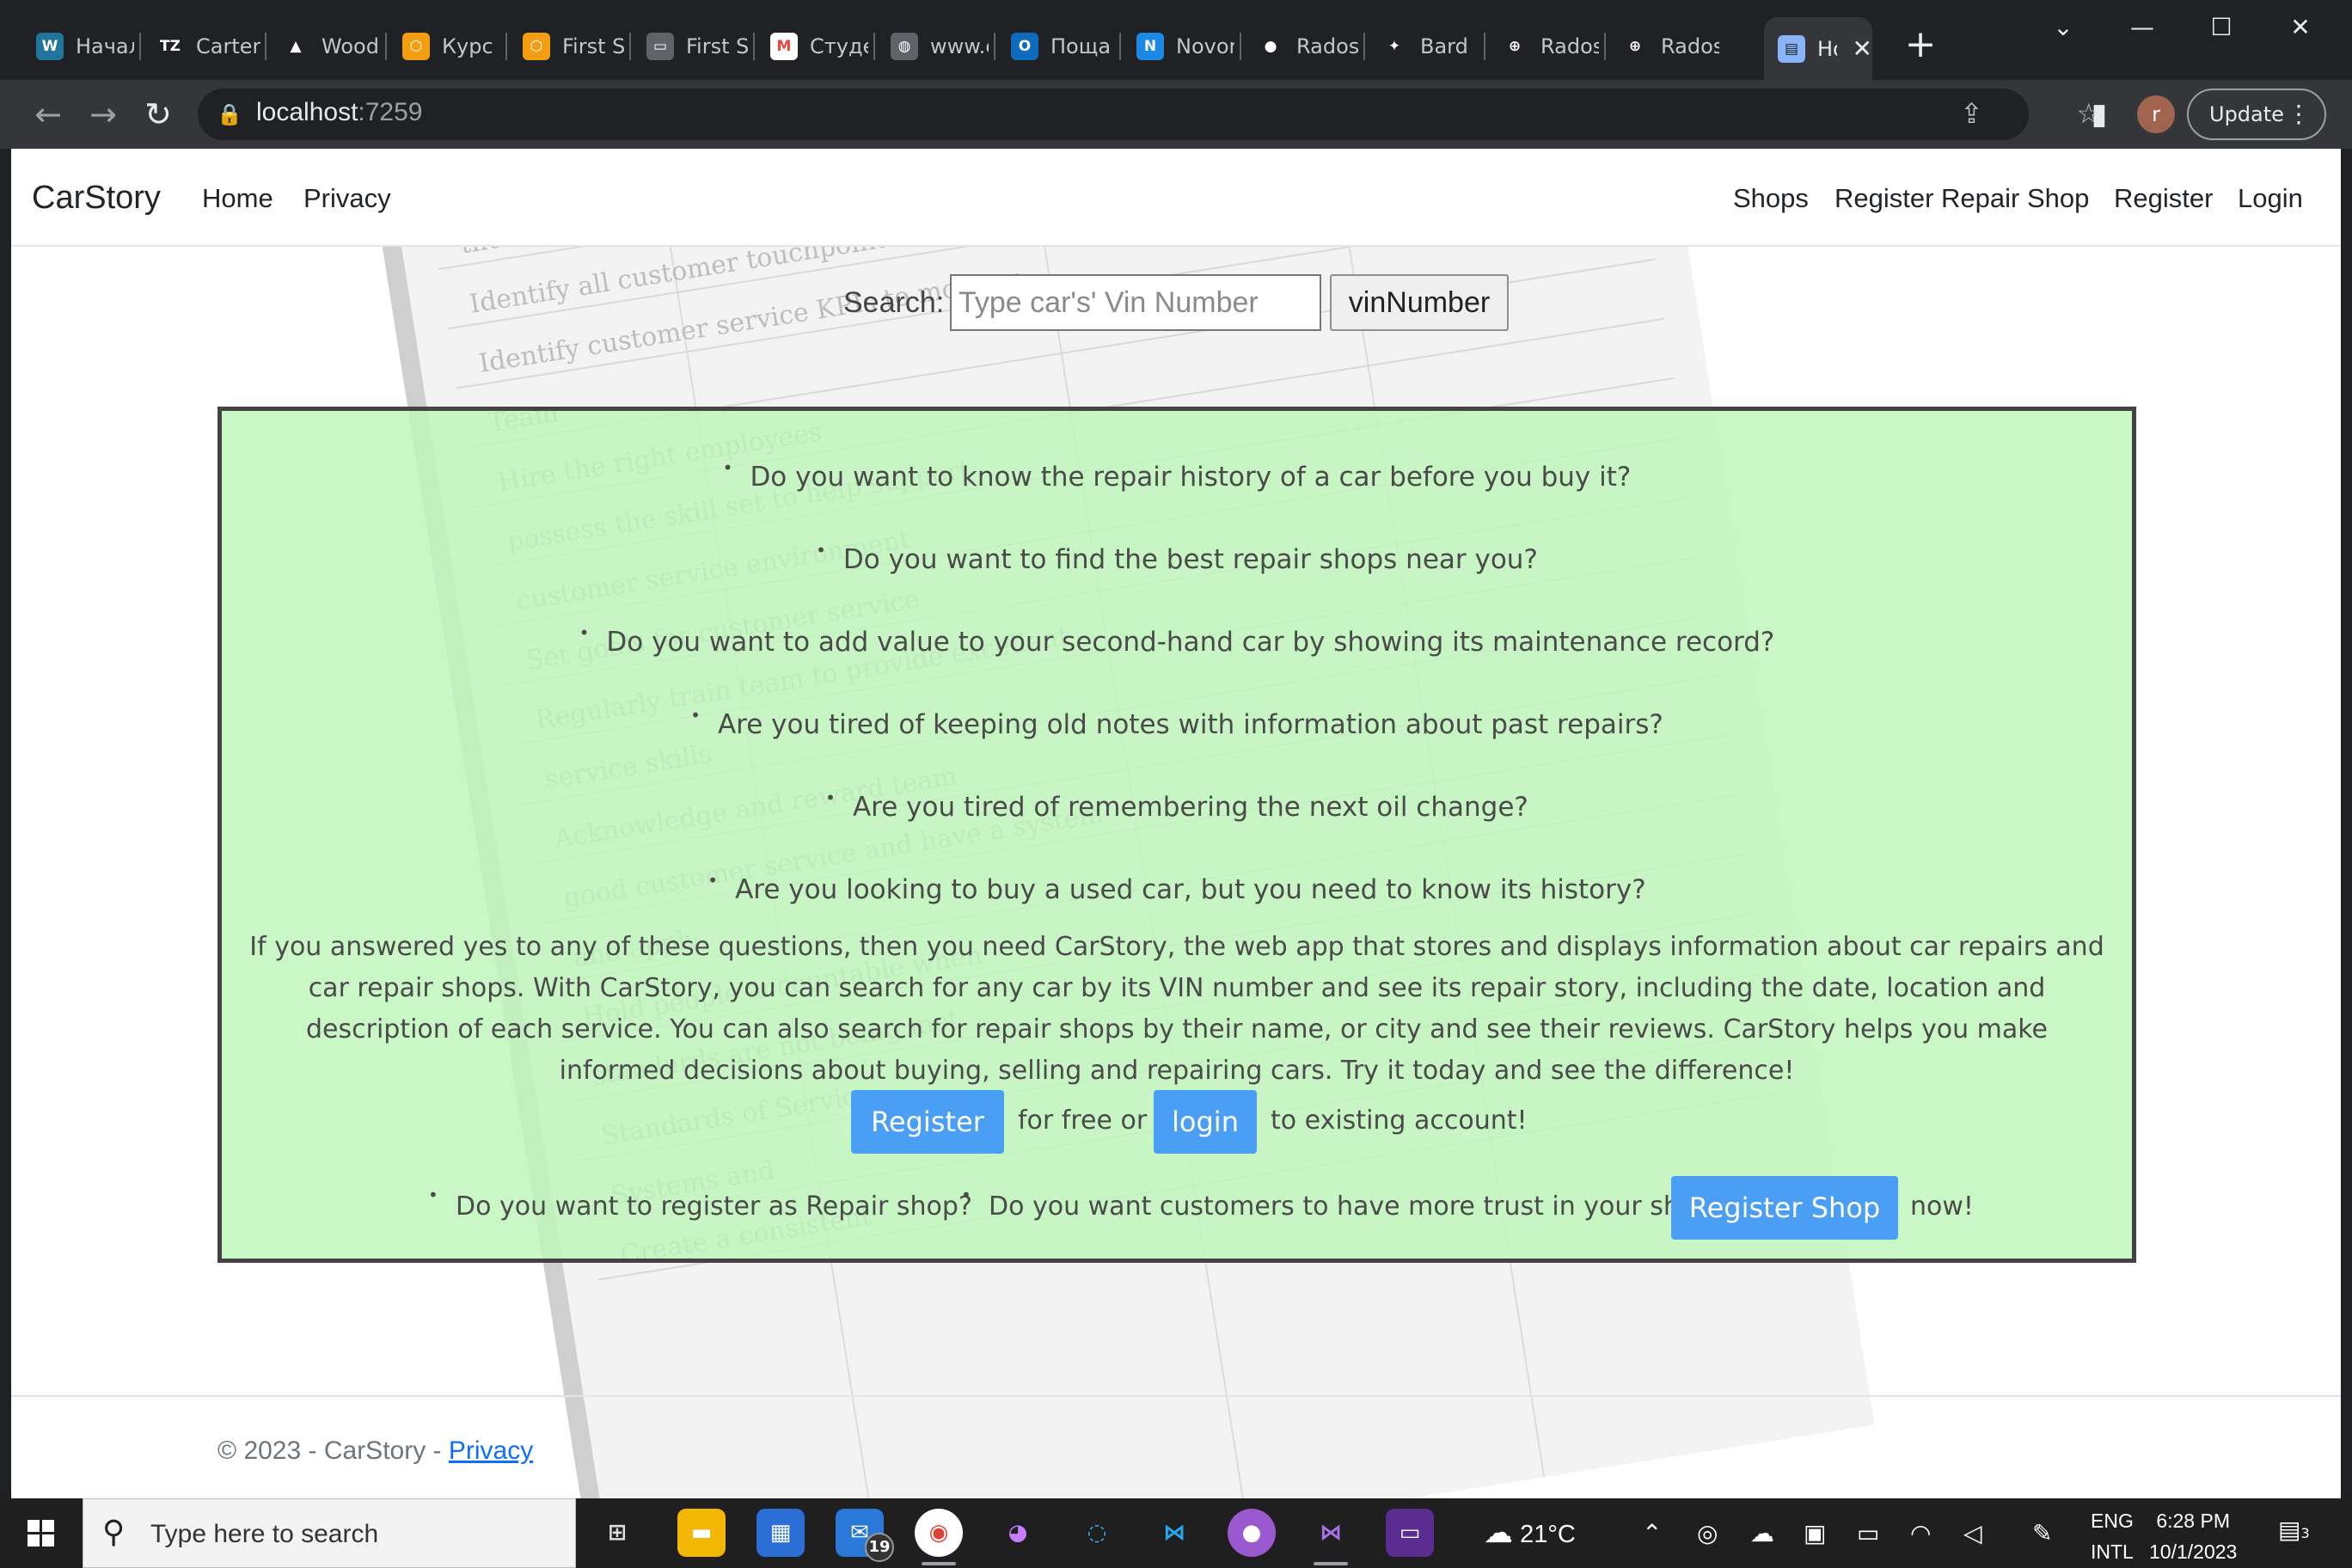 The height and width of the screenshot is (1568, 2352). I want to click on volume-icon: ◁, so click(1972, 1533).